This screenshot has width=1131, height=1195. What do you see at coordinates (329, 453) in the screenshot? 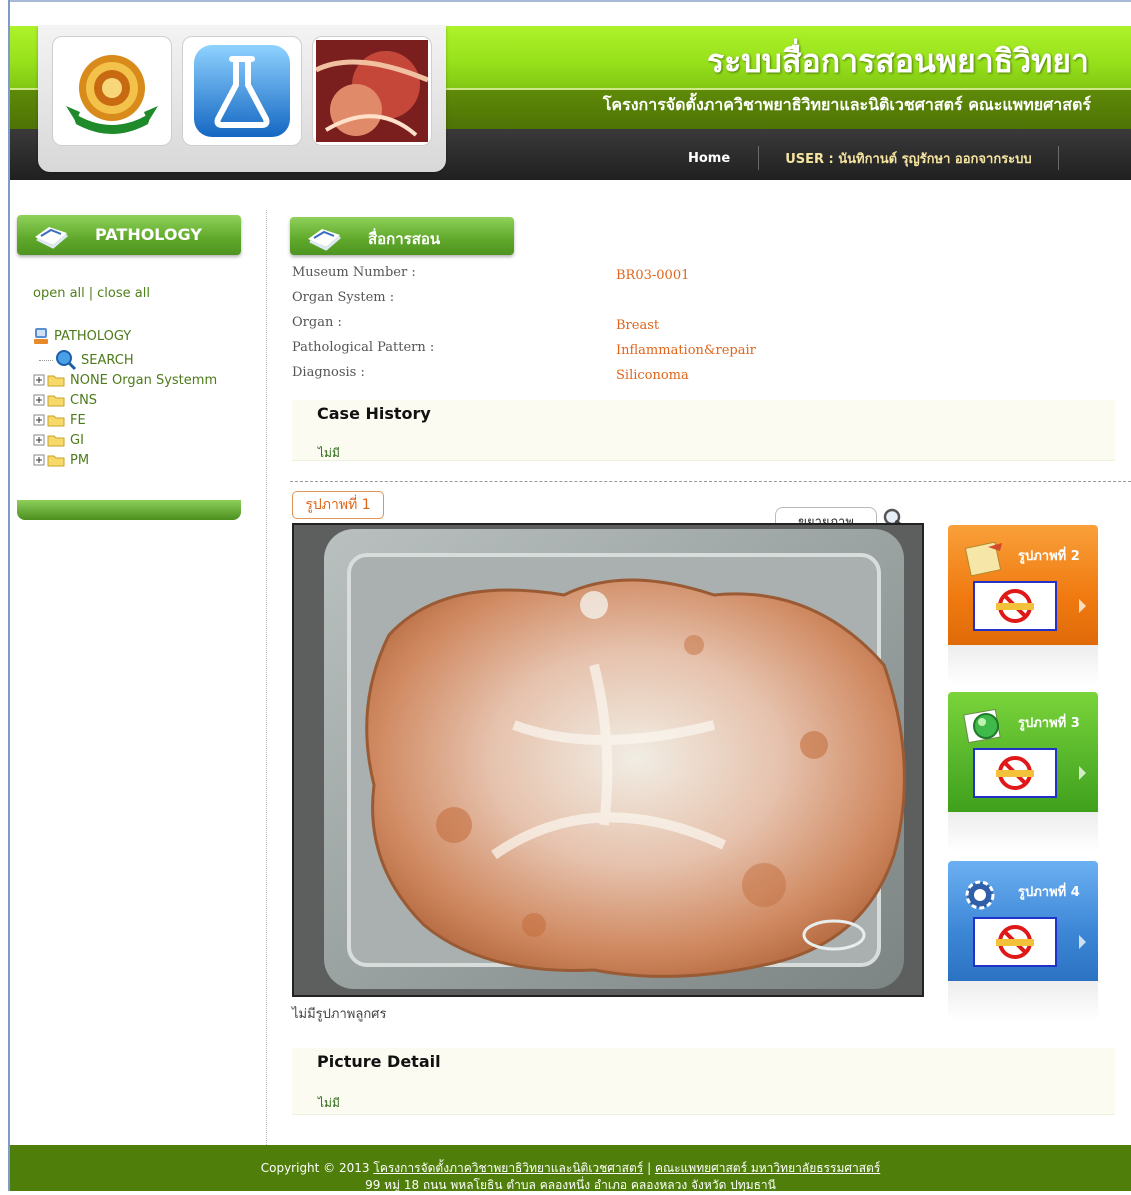
I see `case-history-body: ไม่มี` at bounding box center [329, 453].